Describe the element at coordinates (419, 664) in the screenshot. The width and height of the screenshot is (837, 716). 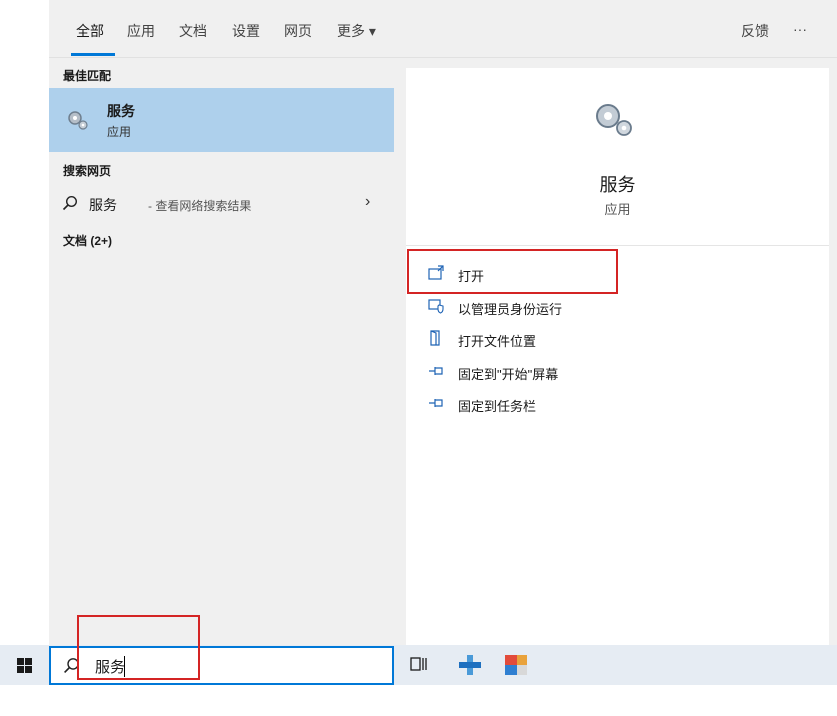
I see `task-view-icon` at that location.